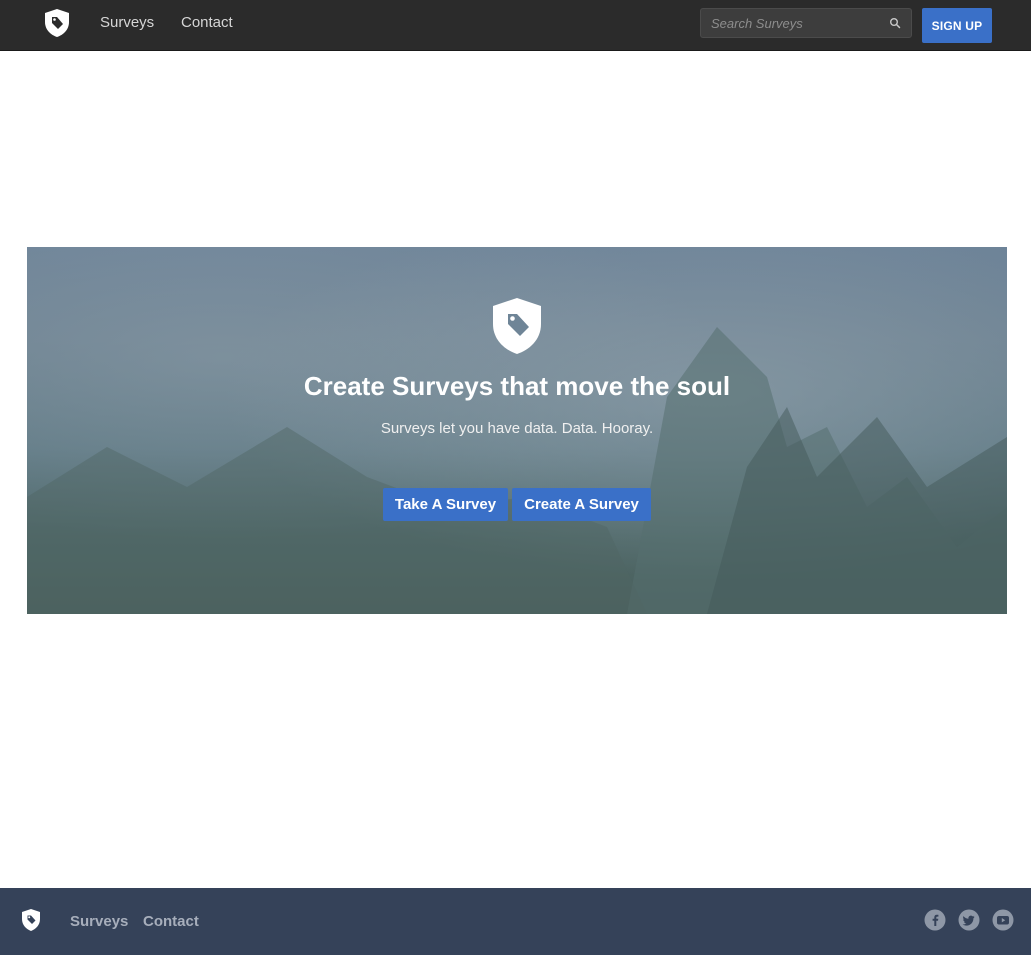 This screenshot has height=955, width=1031. Describe the element at coordinates (445, 504) in the screenshot. I see `take-survey-button: Take A Survey` at that location.